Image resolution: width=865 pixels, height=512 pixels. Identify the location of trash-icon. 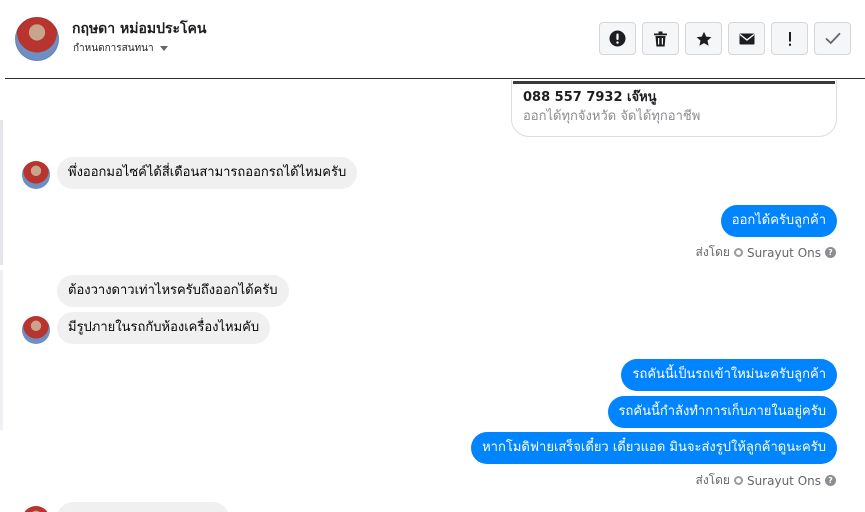
(660, 38).